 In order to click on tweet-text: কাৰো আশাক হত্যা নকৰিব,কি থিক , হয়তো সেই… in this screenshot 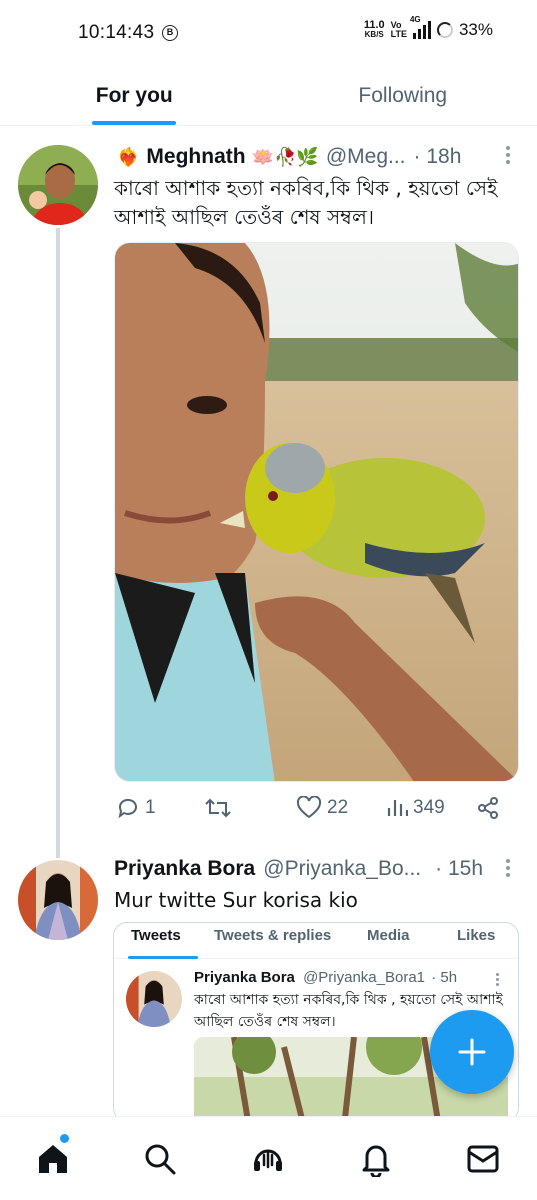, I will do `click(306, 202)`.